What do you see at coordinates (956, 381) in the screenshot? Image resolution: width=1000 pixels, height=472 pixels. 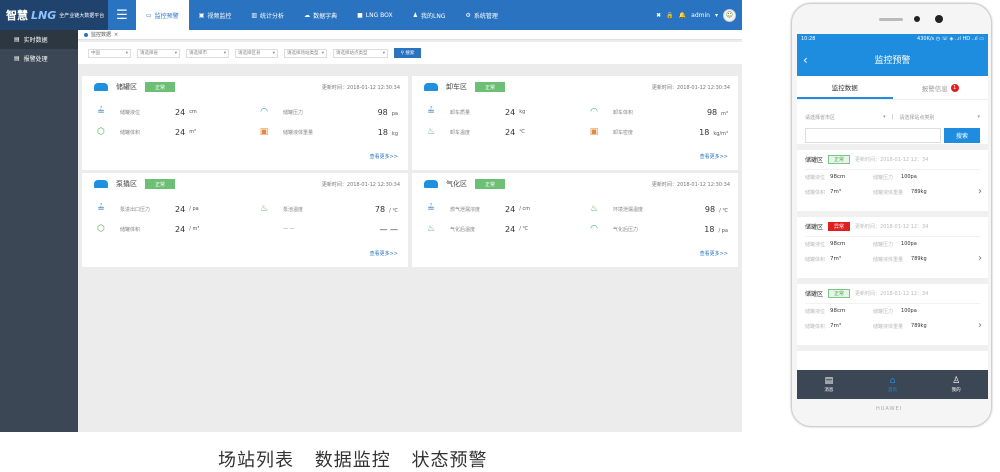 I see `person-icon: ♙` at bounding box center [956, 381].